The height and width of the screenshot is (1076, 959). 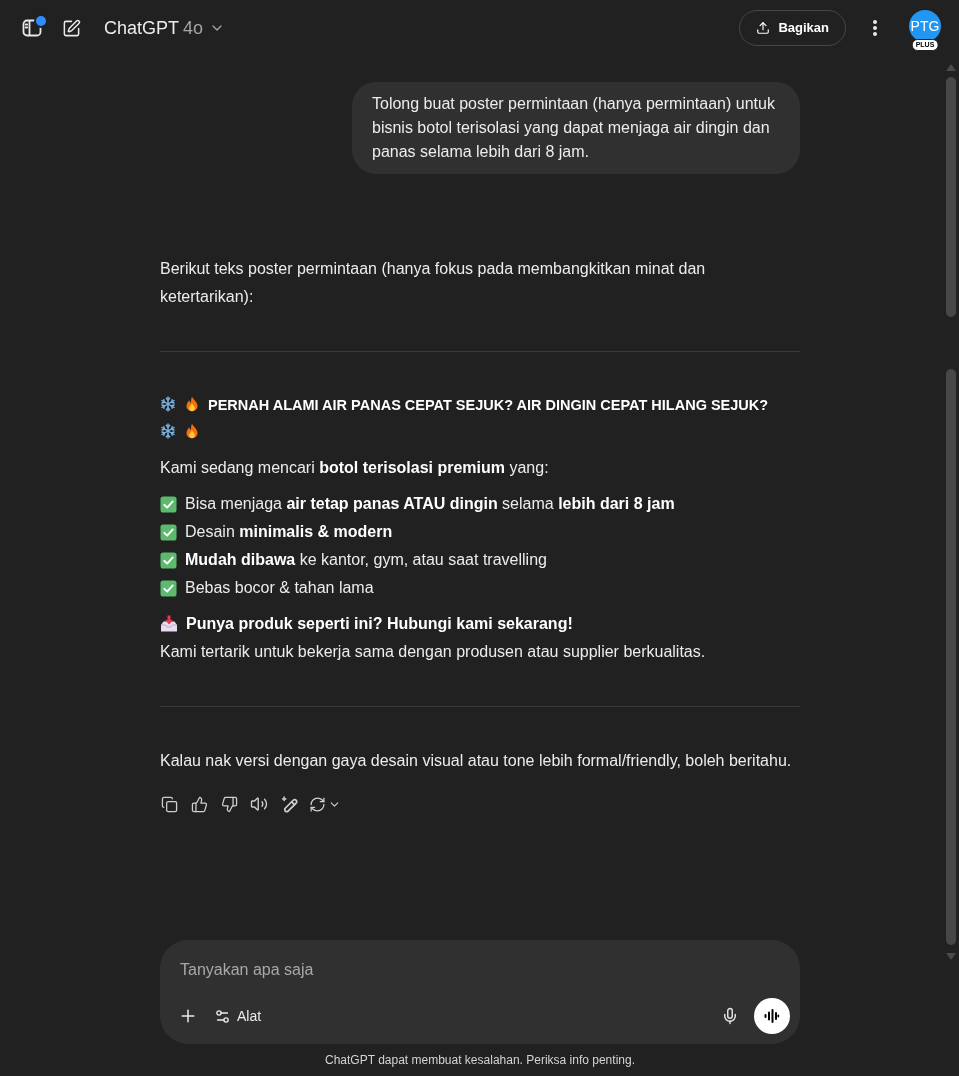 I want to click on user-message-bubble: Tolong buat poster permintaan (hanya permintaan) untuk bisnis botol terisolasi yang dapat menjaga air dingin dan panas selama lebih dari 8 jam., so click(x=576, y=128).